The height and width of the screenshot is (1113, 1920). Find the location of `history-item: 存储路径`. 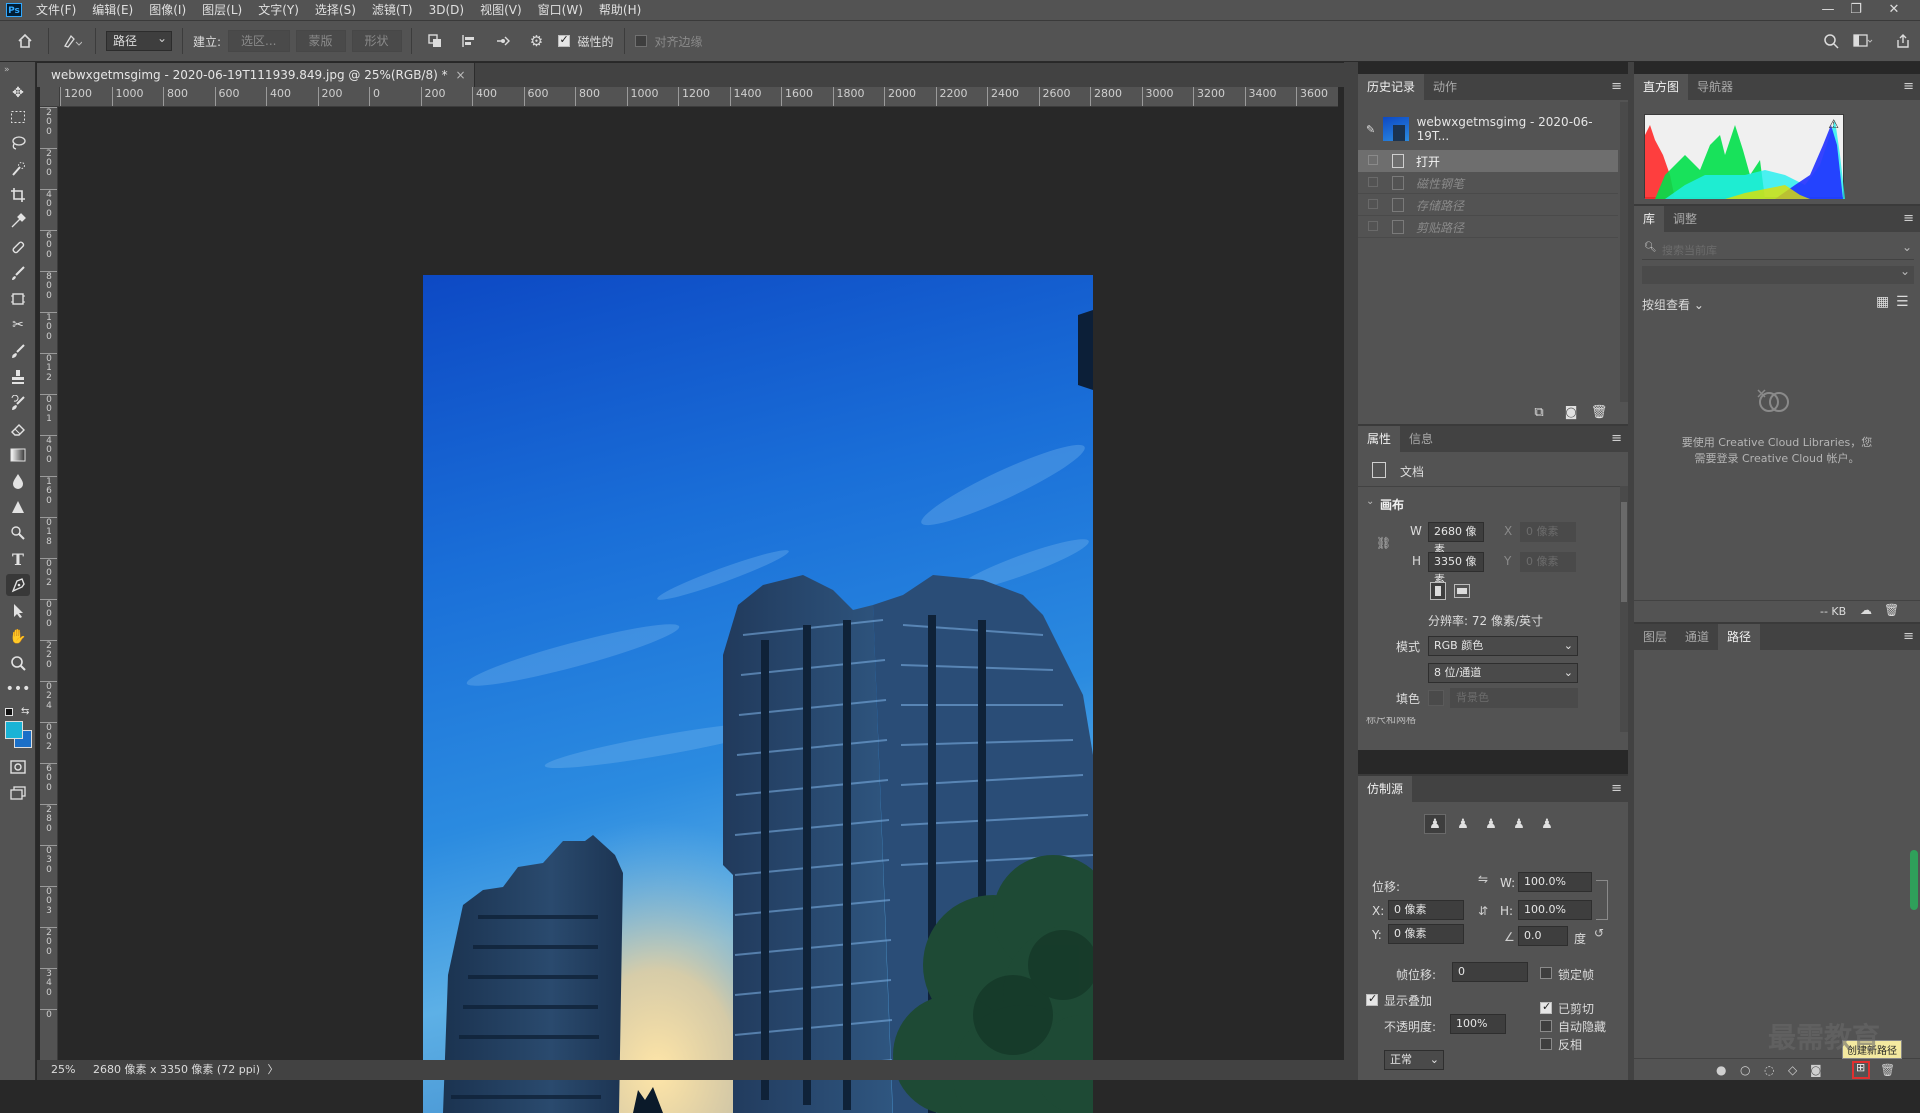

history-item: 存储路径 is located at coordinates (1488, 205).